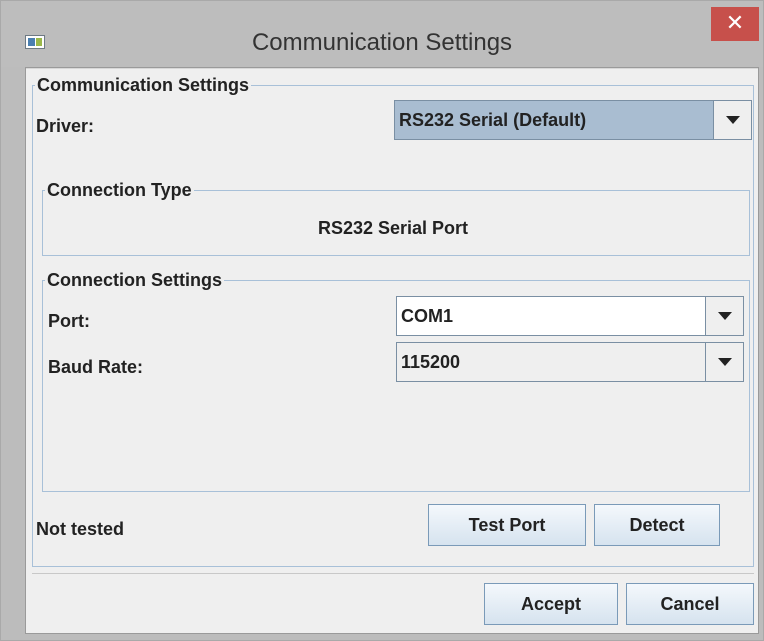  I want to click on baud-rate-select: 115200, so click(570, 362).